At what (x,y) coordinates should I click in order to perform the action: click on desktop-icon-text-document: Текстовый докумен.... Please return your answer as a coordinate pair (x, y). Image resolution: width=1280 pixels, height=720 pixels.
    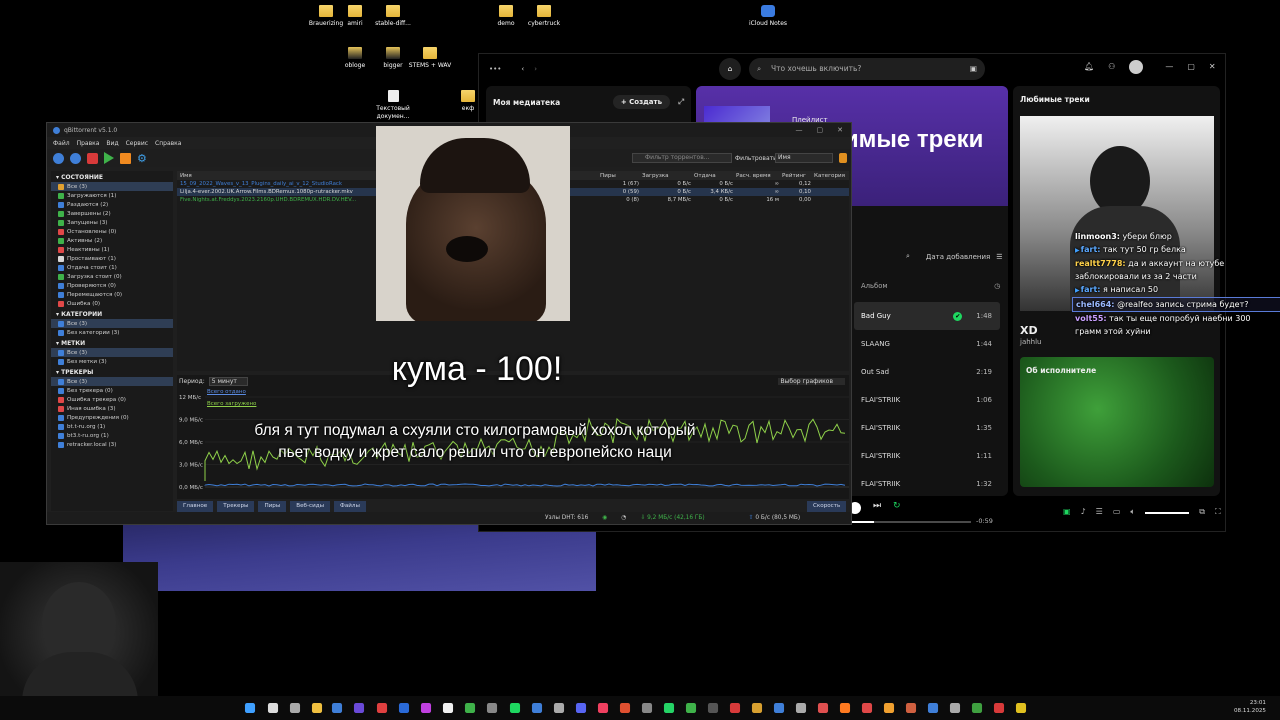
    Looking at the image, I should click on (393, 105).